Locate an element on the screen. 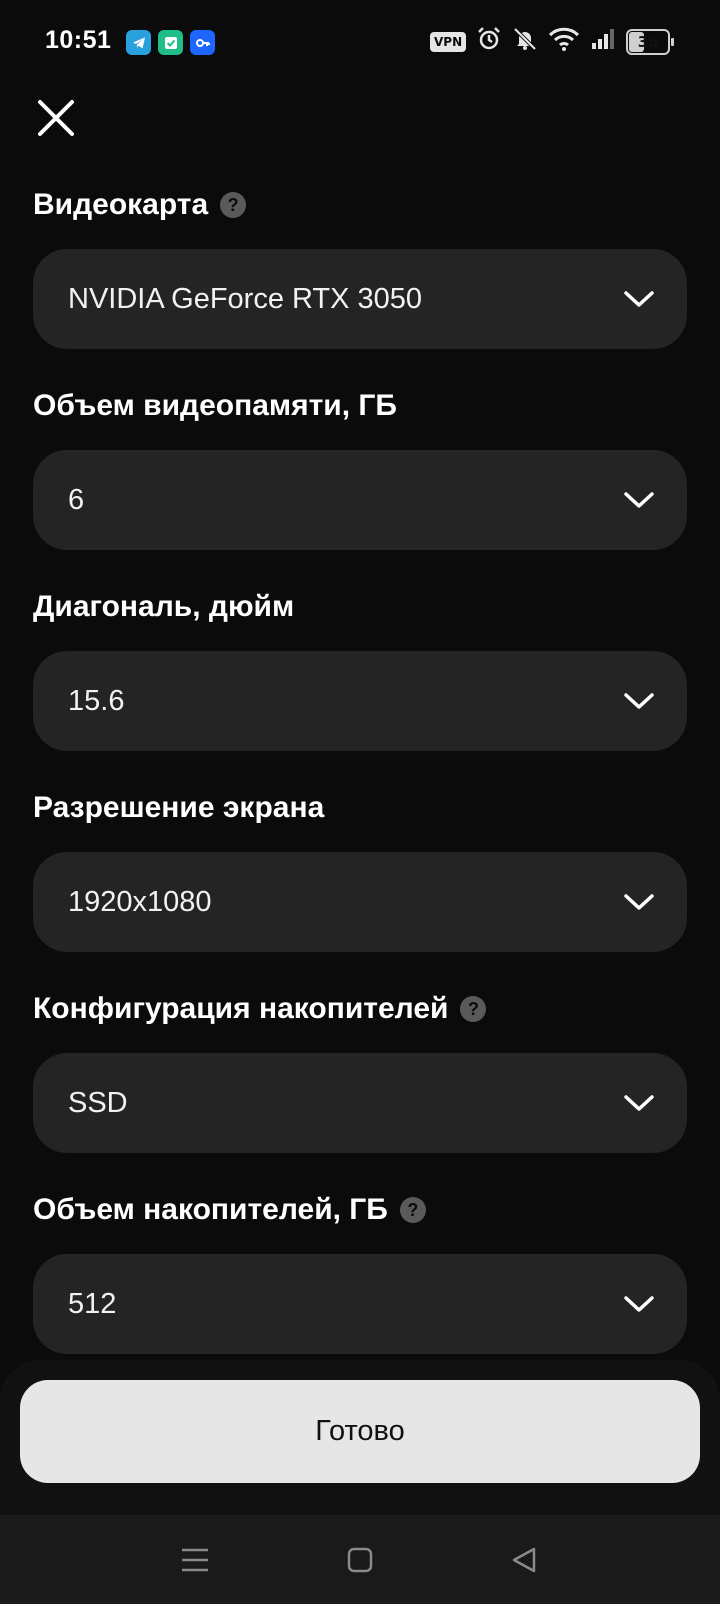  filter-label: Разрешение экрана is located at coordinates (179, 807).